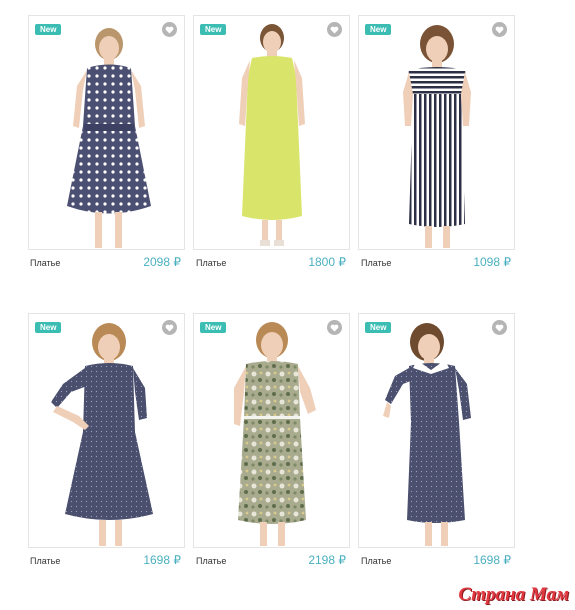 This screenshot has height=610, width=575. I want to click on product-price: 2098 ₽, so click(162, 262).